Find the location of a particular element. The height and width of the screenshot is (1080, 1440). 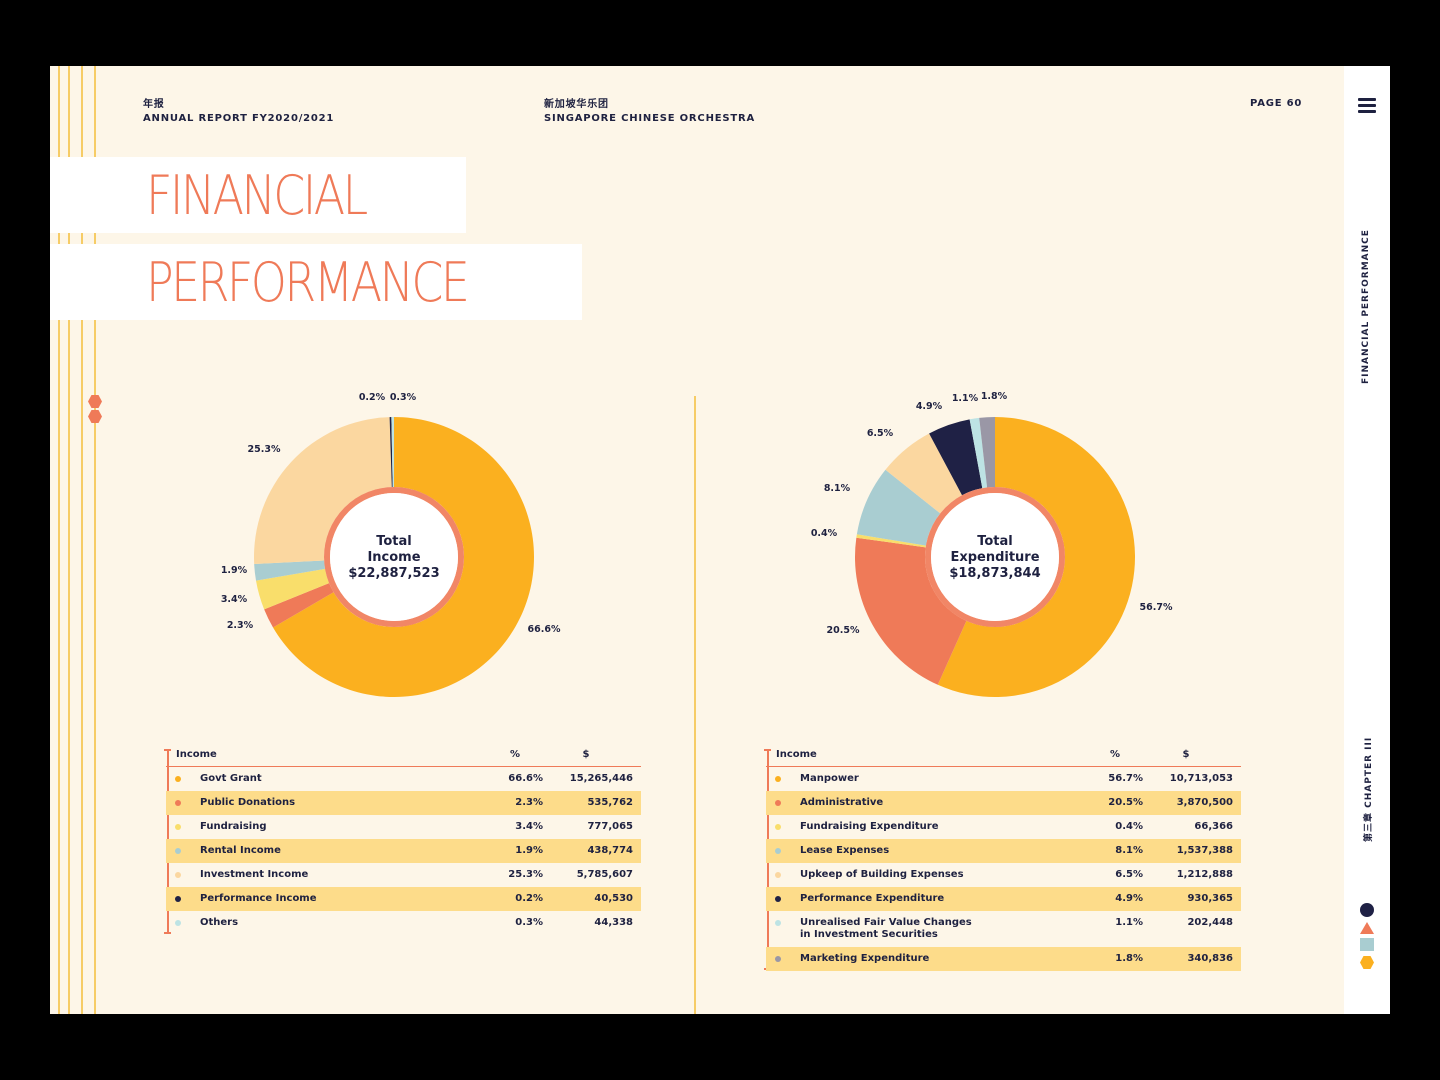

table-row: Public Donations 2.3% 535,762 is located at coordinates (403, 803).